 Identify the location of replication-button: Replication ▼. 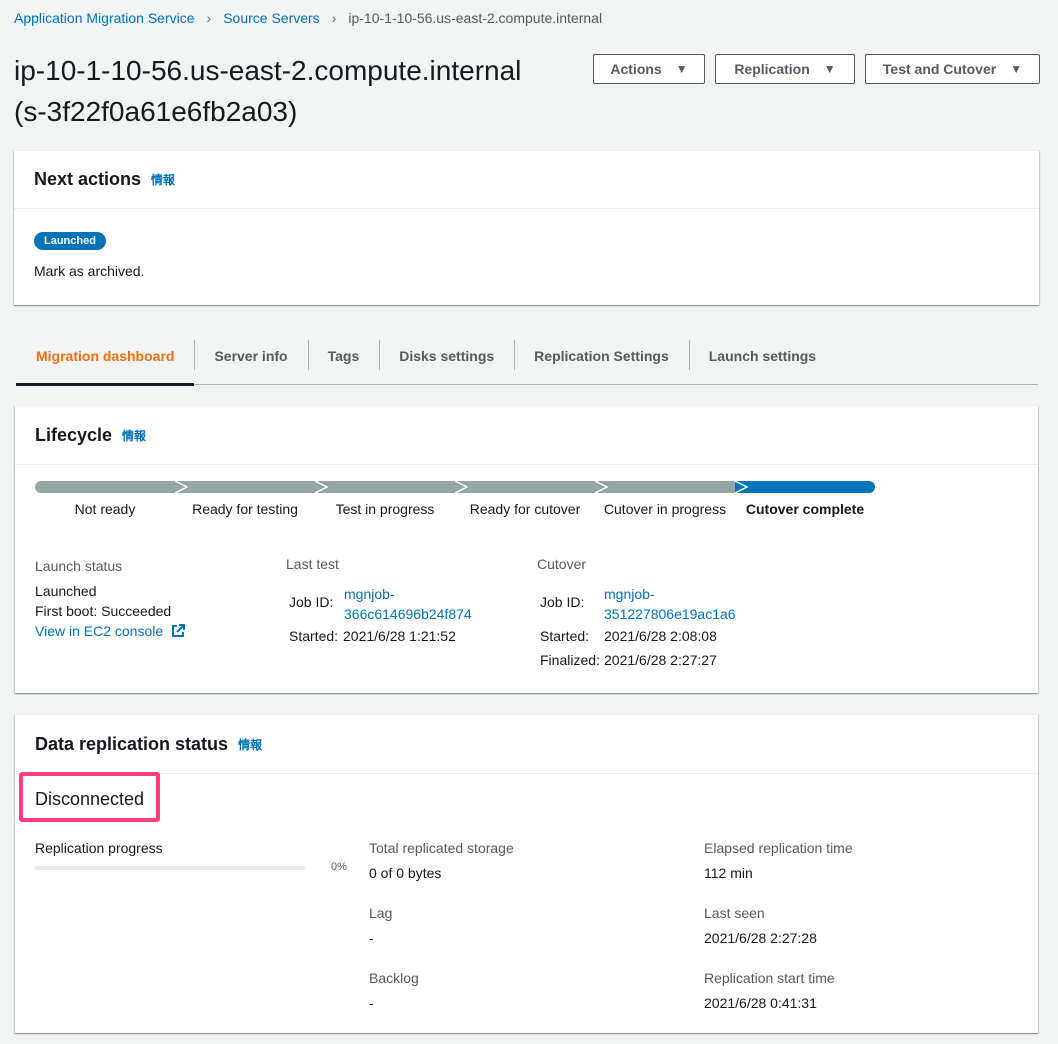
(785, 69).